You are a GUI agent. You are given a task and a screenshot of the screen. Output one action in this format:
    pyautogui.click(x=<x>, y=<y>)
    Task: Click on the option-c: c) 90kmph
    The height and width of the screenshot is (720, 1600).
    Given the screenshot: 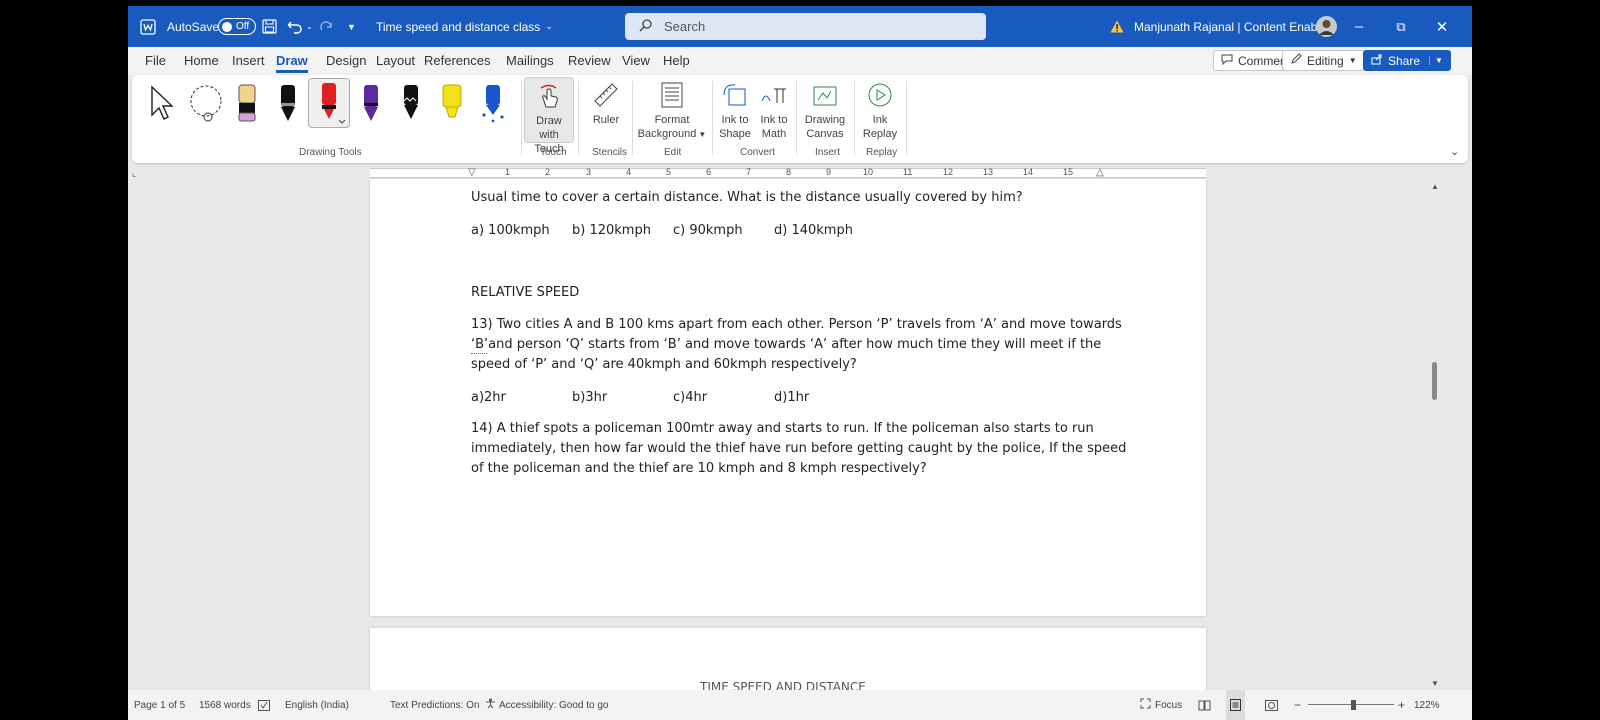 What is the action you would take?
    pyautogui.click(x=708, y=230)
    